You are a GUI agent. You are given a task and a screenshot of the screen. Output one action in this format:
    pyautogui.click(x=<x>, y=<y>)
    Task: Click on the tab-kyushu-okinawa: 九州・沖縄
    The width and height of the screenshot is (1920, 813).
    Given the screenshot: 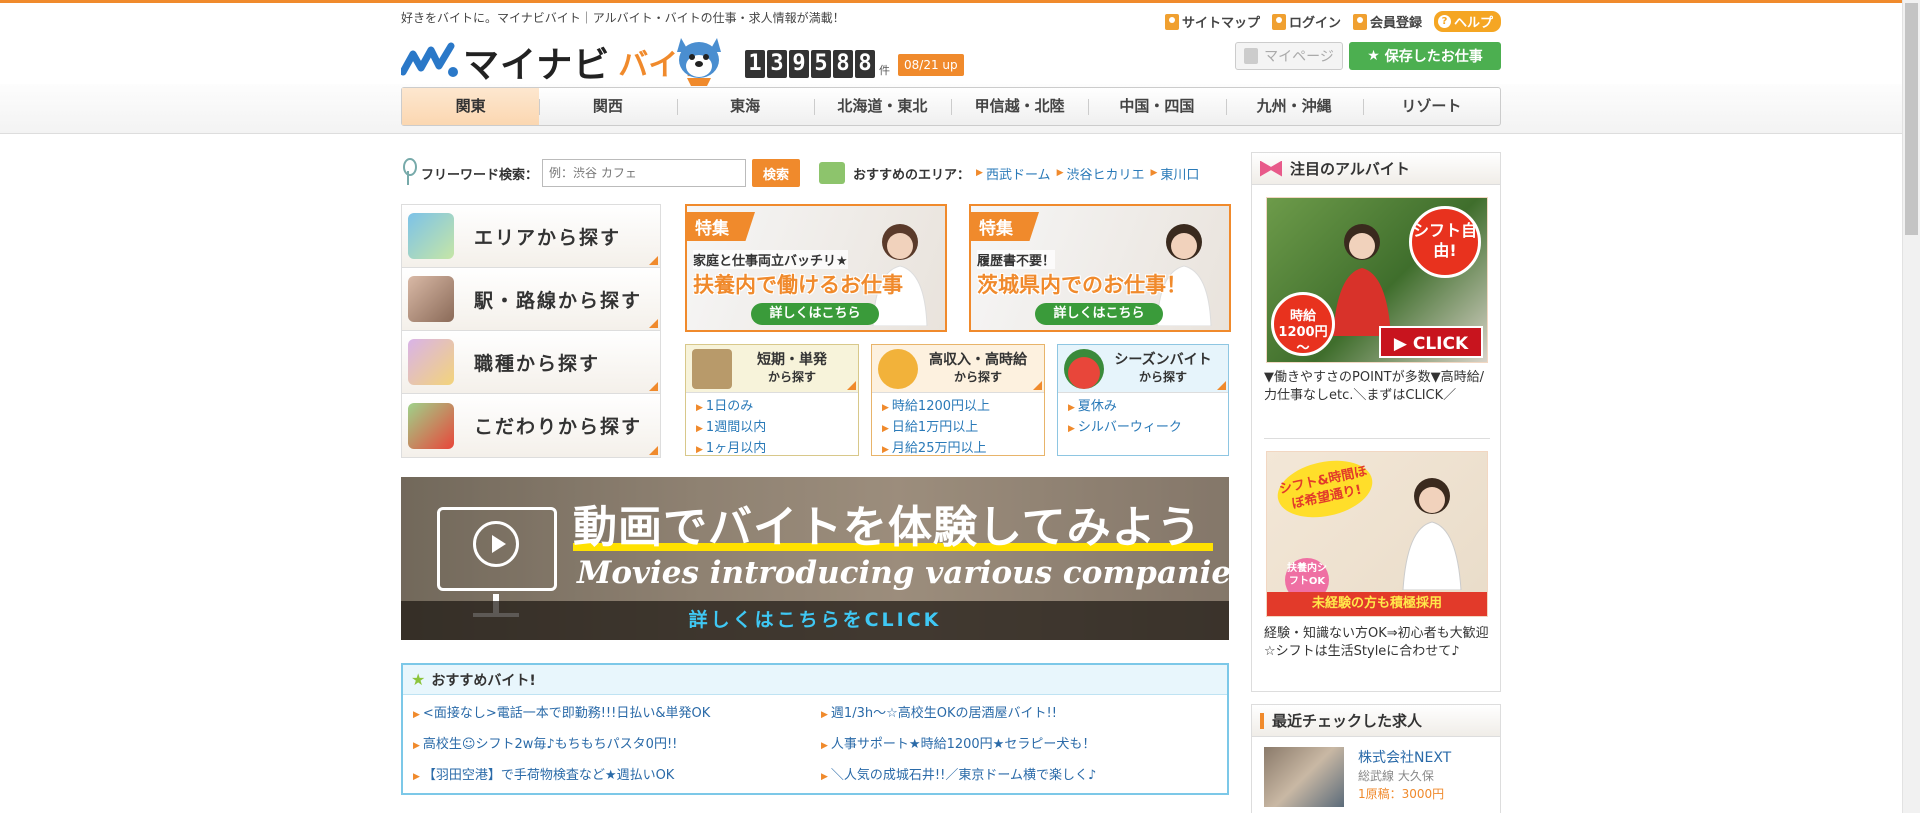 What is the action you would take?
    pyautogui.click(x=1294, y=106)
    